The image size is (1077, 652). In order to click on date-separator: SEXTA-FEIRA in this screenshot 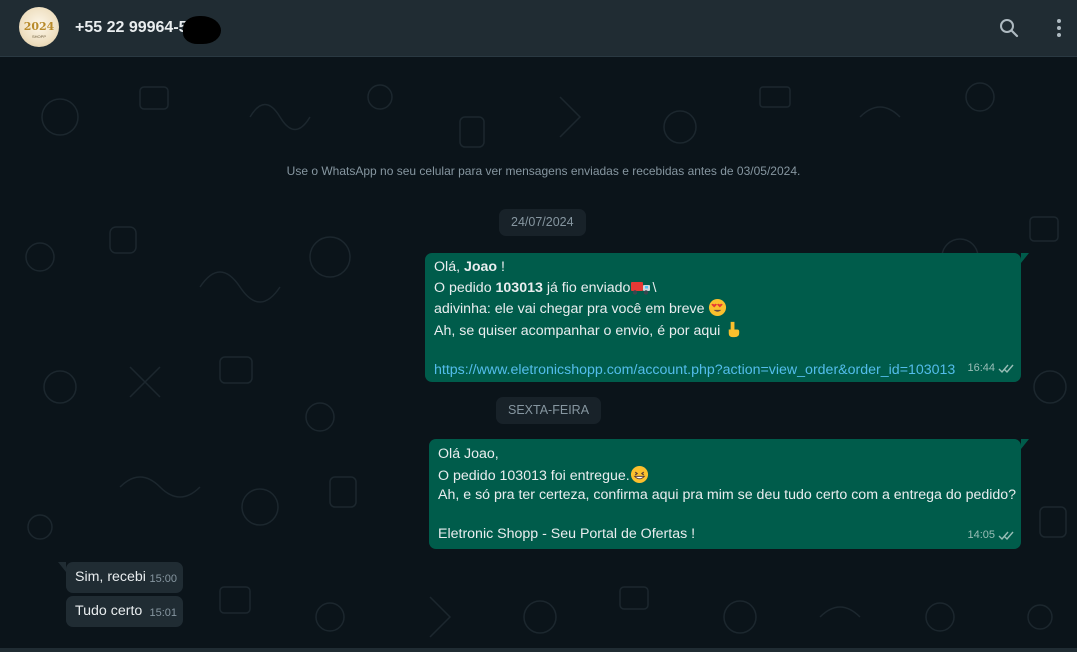, I will do `click(549, 410)`.